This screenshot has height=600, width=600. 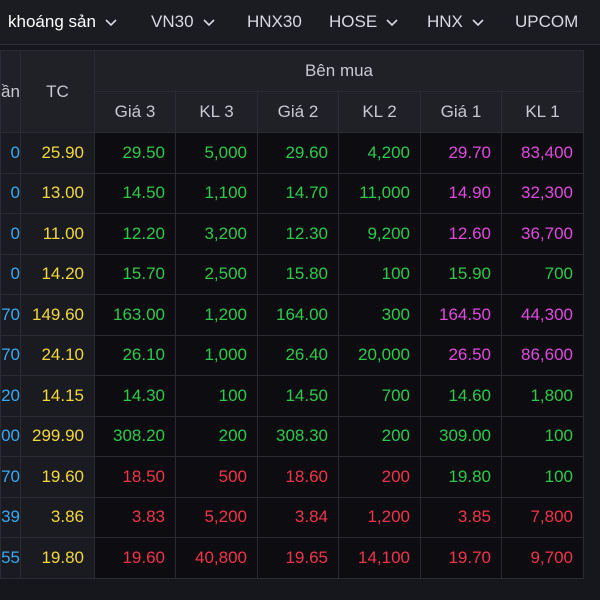 I want to click on table-row: 70 19.60 18.50 500 18.60 200 19.80 100, so click(x=292, y=477).